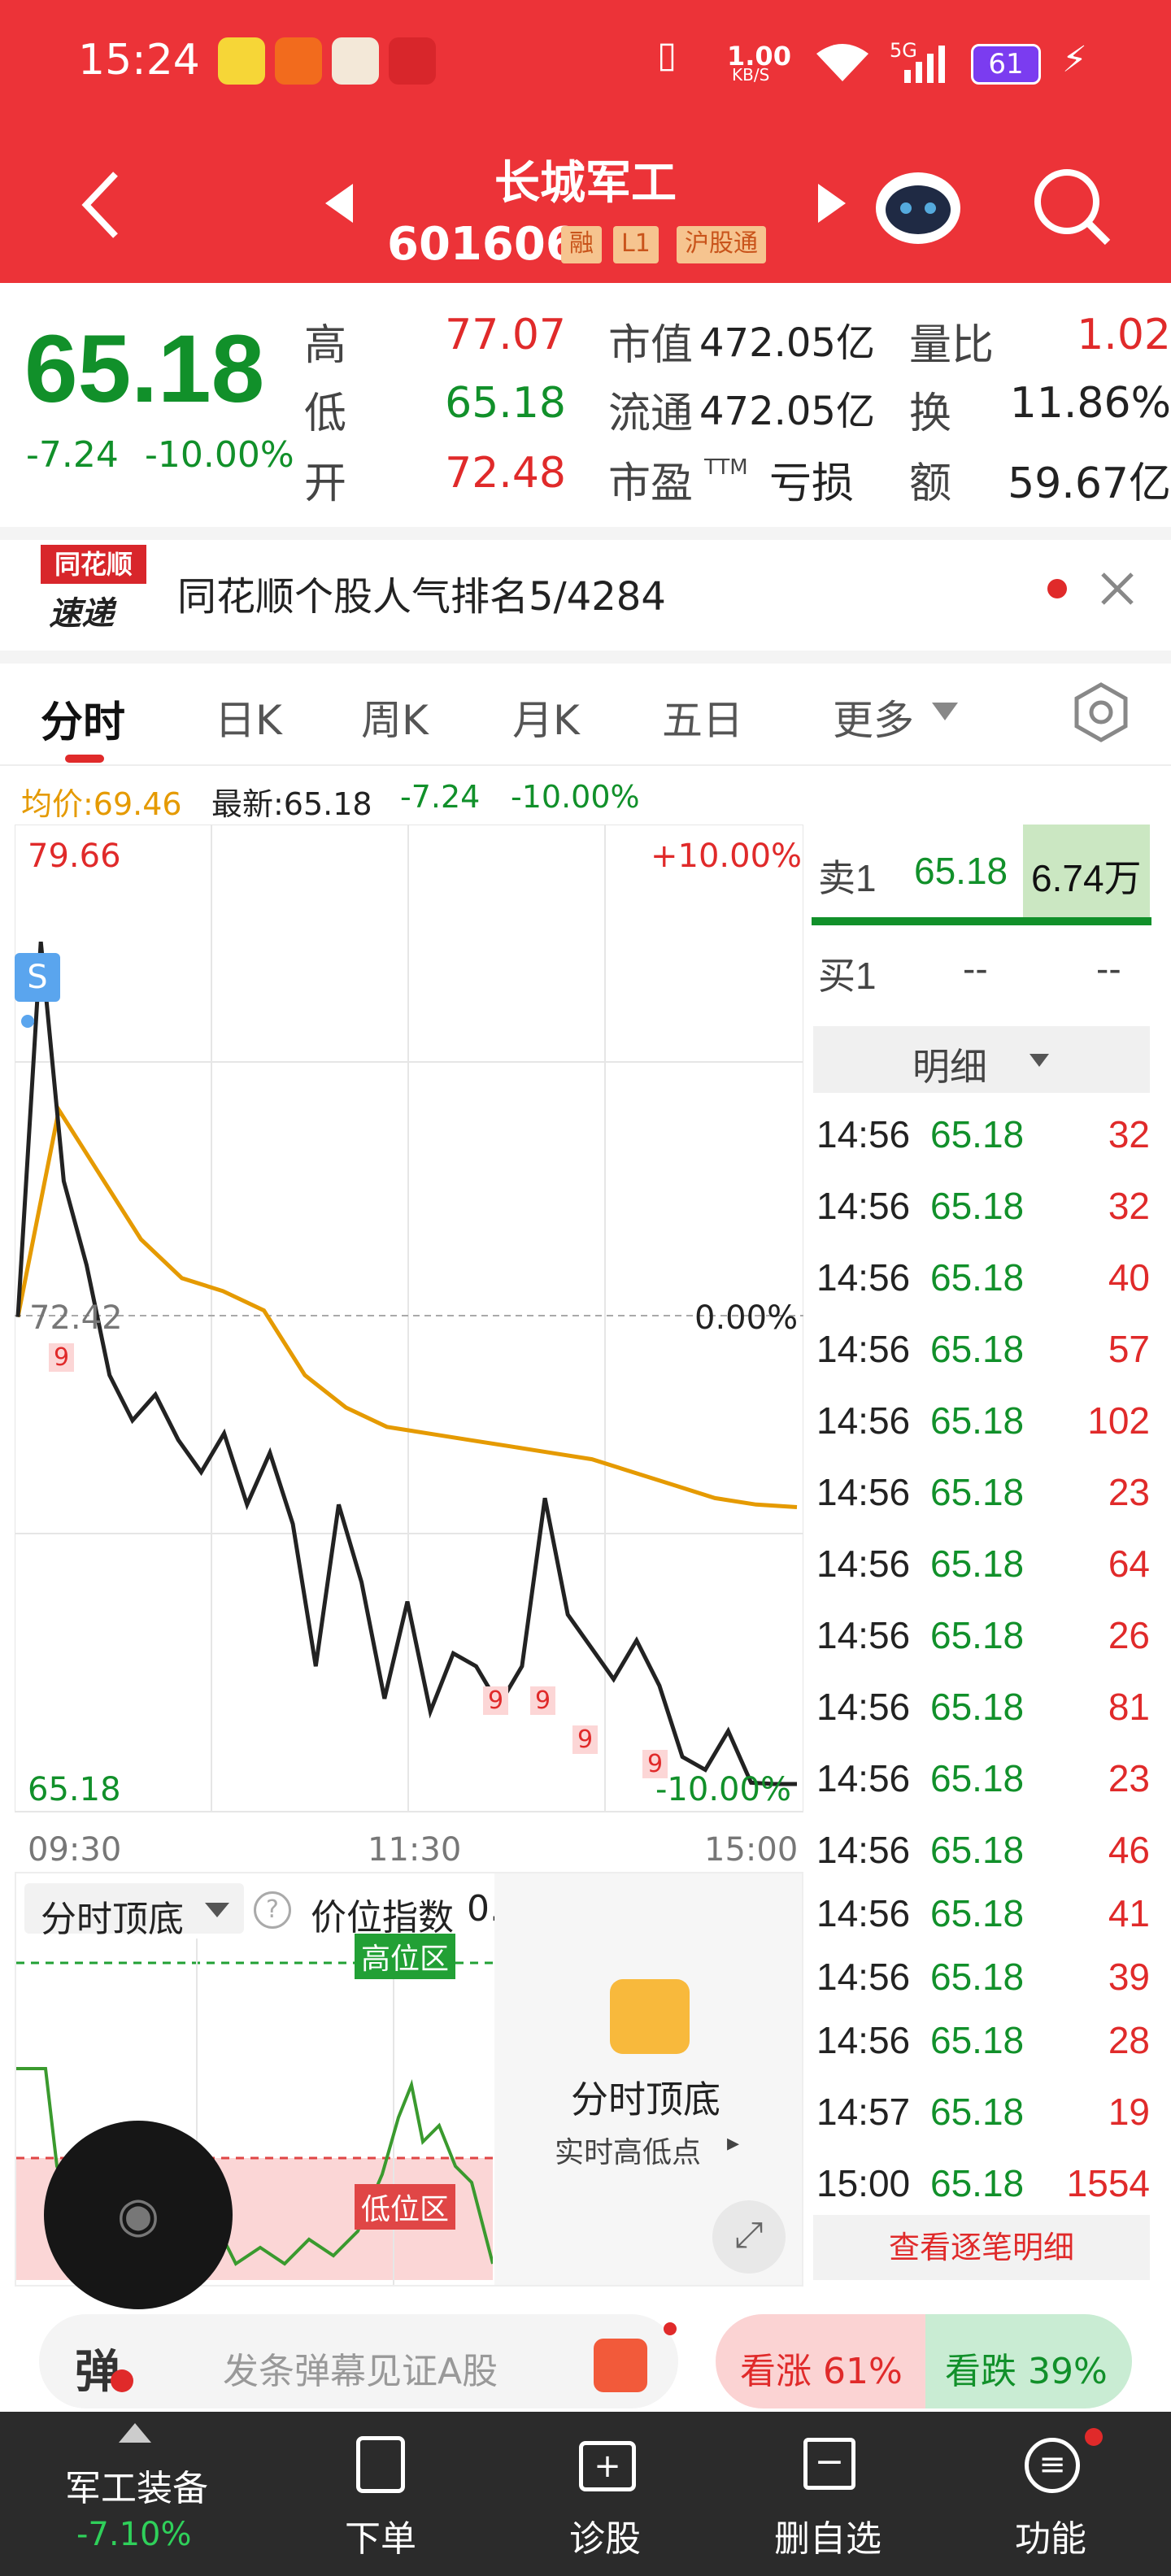 This screenshot has height=2576, width=1171. I want to click on list-item: 14:56 65.18 23, so click(983, 1778).